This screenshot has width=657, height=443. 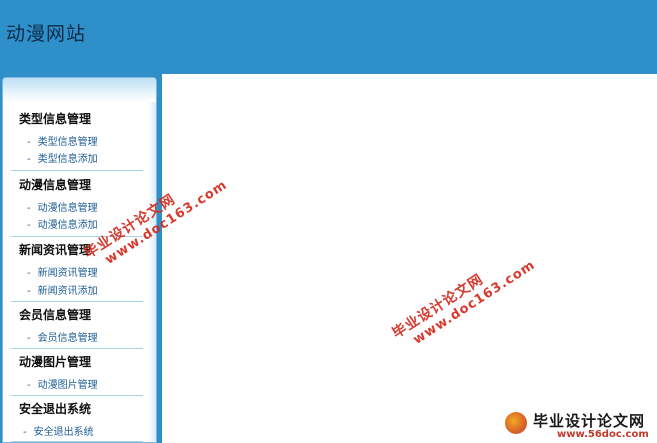 I want to click on group-title: 会员信息管理, so click(x=55, y=315).